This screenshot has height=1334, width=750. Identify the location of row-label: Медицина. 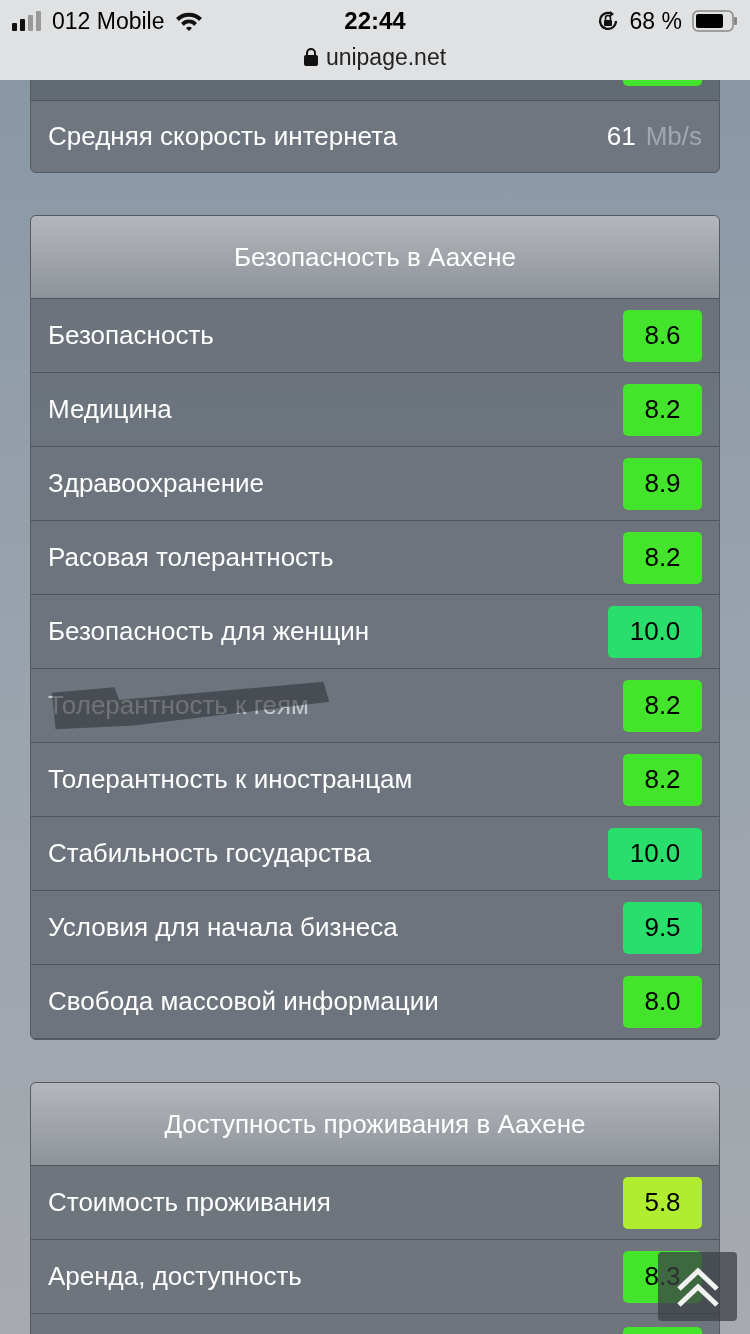
(110, 409).